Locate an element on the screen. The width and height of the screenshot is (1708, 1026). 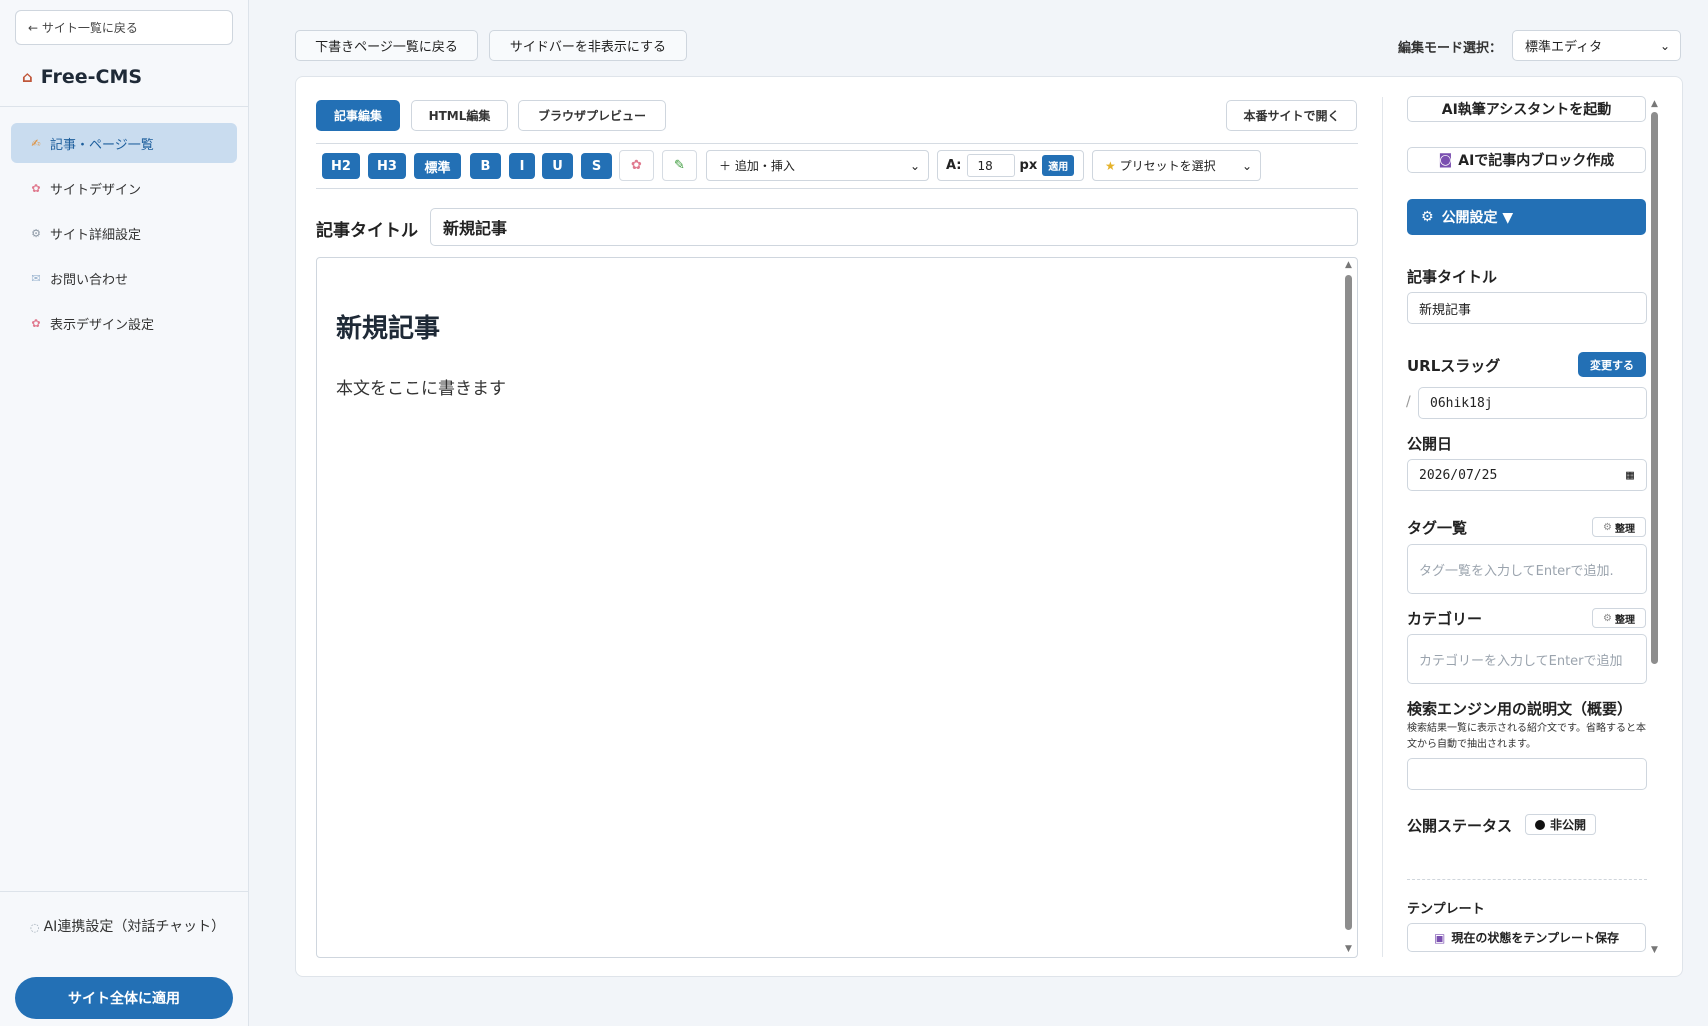
preset-select: ★ プリセットを選択 ⌄ is located at coordinates (1176, 165).